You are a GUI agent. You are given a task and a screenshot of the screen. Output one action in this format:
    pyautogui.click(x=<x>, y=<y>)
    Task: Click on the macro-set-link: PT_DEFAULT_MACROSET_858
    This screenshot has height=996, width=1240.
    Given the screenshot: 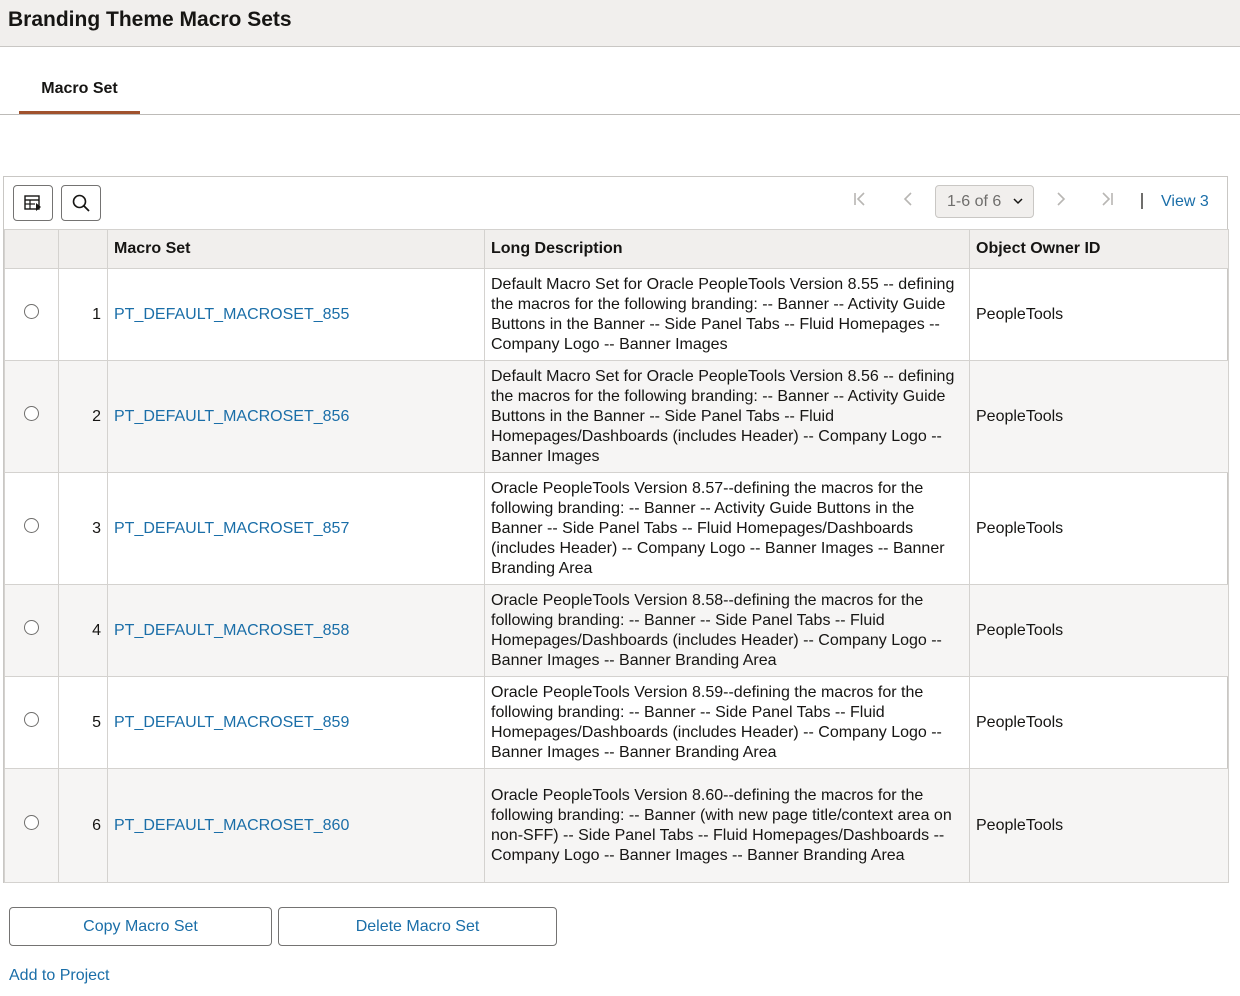 What is the action you would take?
    pyautogui.click(x=231, y=630)
    